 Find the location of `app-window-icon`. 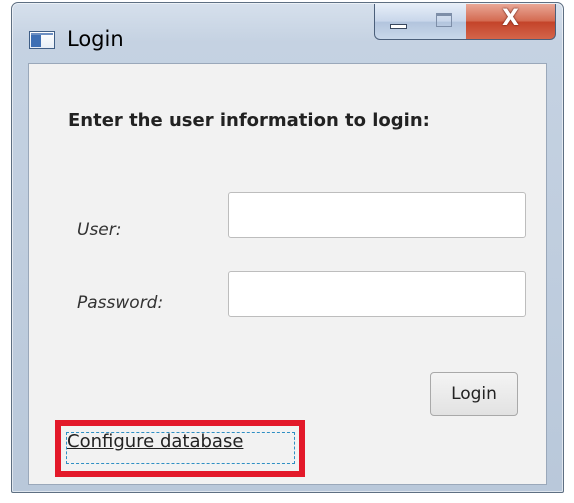

app-window-icon is located at coordinates (42, 40).